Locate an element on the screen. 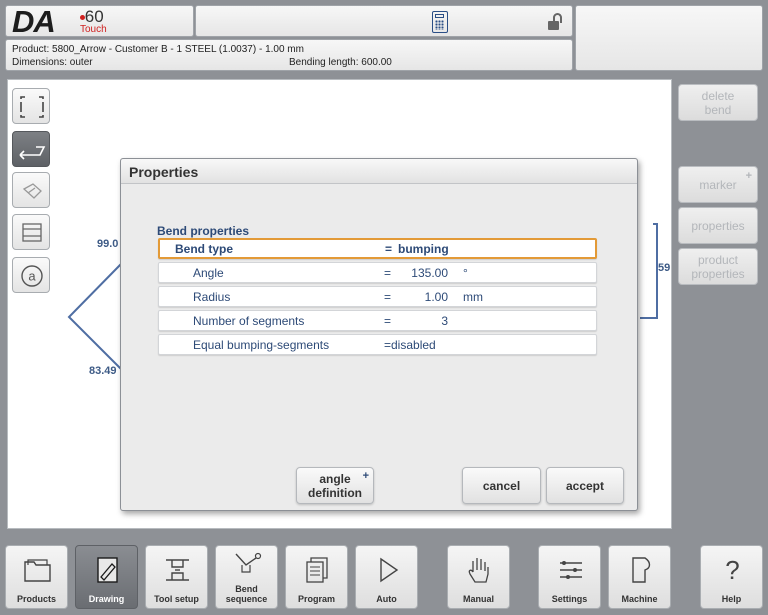  select-frame-tool-button is located at coordinates (31, 106).